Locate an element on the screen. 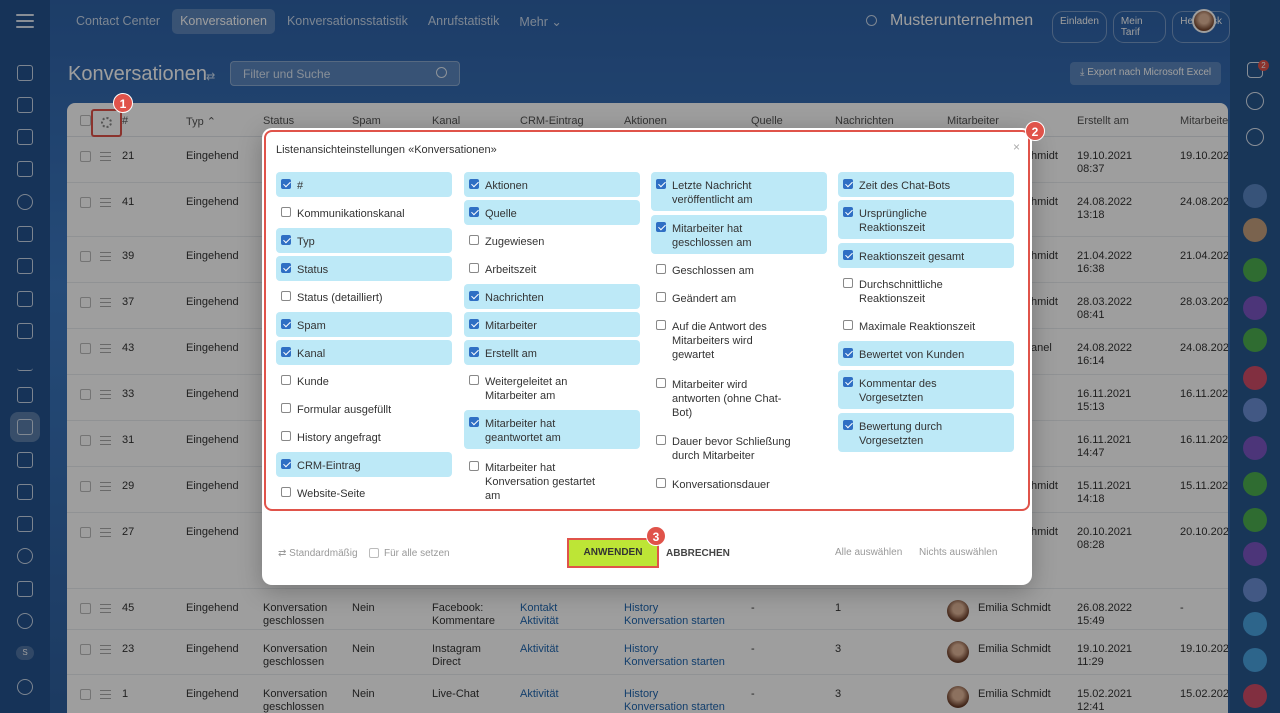 This screenshot has height=713, width=1280. column-option: Letzte Nachricht veröffentlicht am is located at coordinates (739, 191).